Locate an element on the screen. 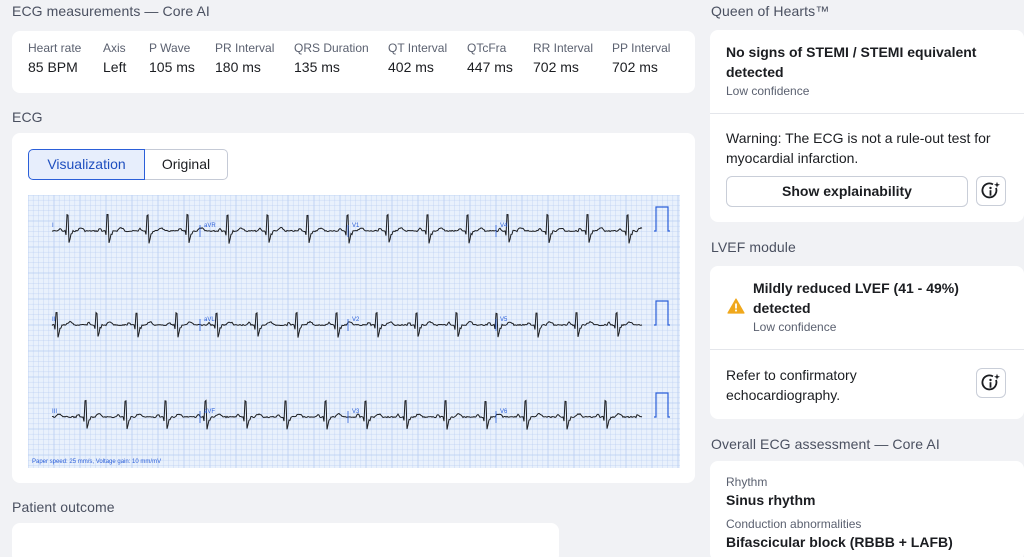  lead-label: V2 is located at coordinates (356, 320).